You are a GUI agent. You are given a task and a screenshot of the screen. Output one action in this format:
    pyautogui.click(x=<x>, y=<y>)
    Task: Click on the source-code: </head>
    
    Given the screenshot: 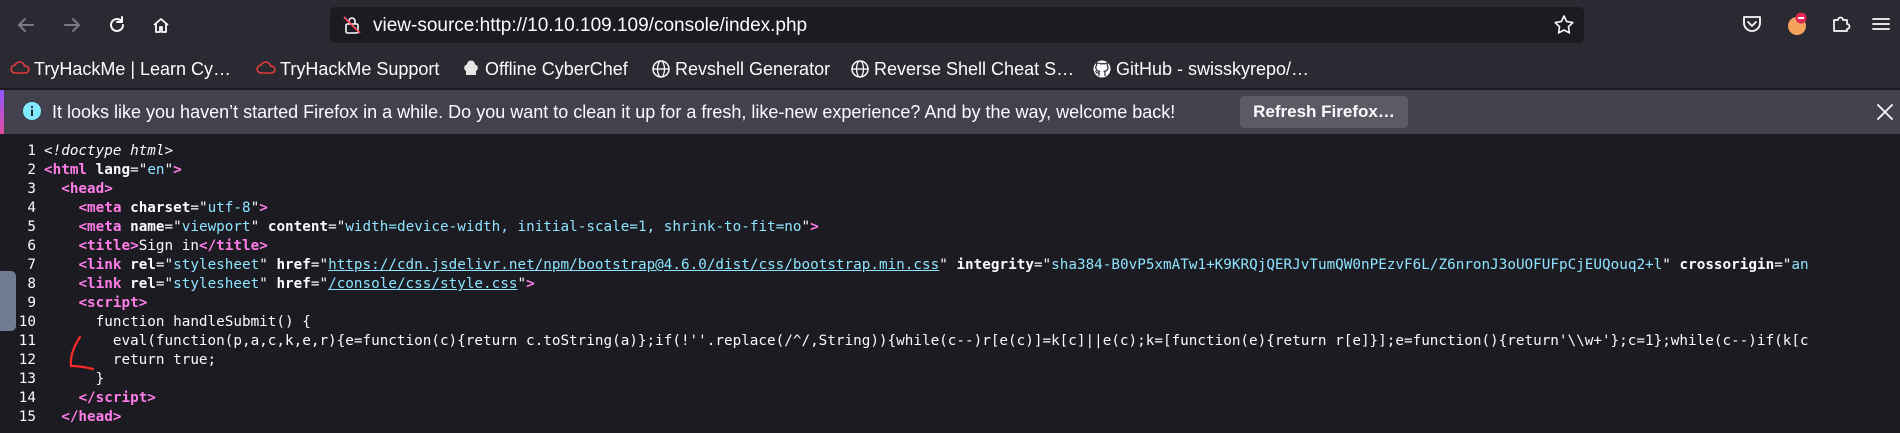 What is the action you would take?
    pyautogui.click(x=91, y=417)
    